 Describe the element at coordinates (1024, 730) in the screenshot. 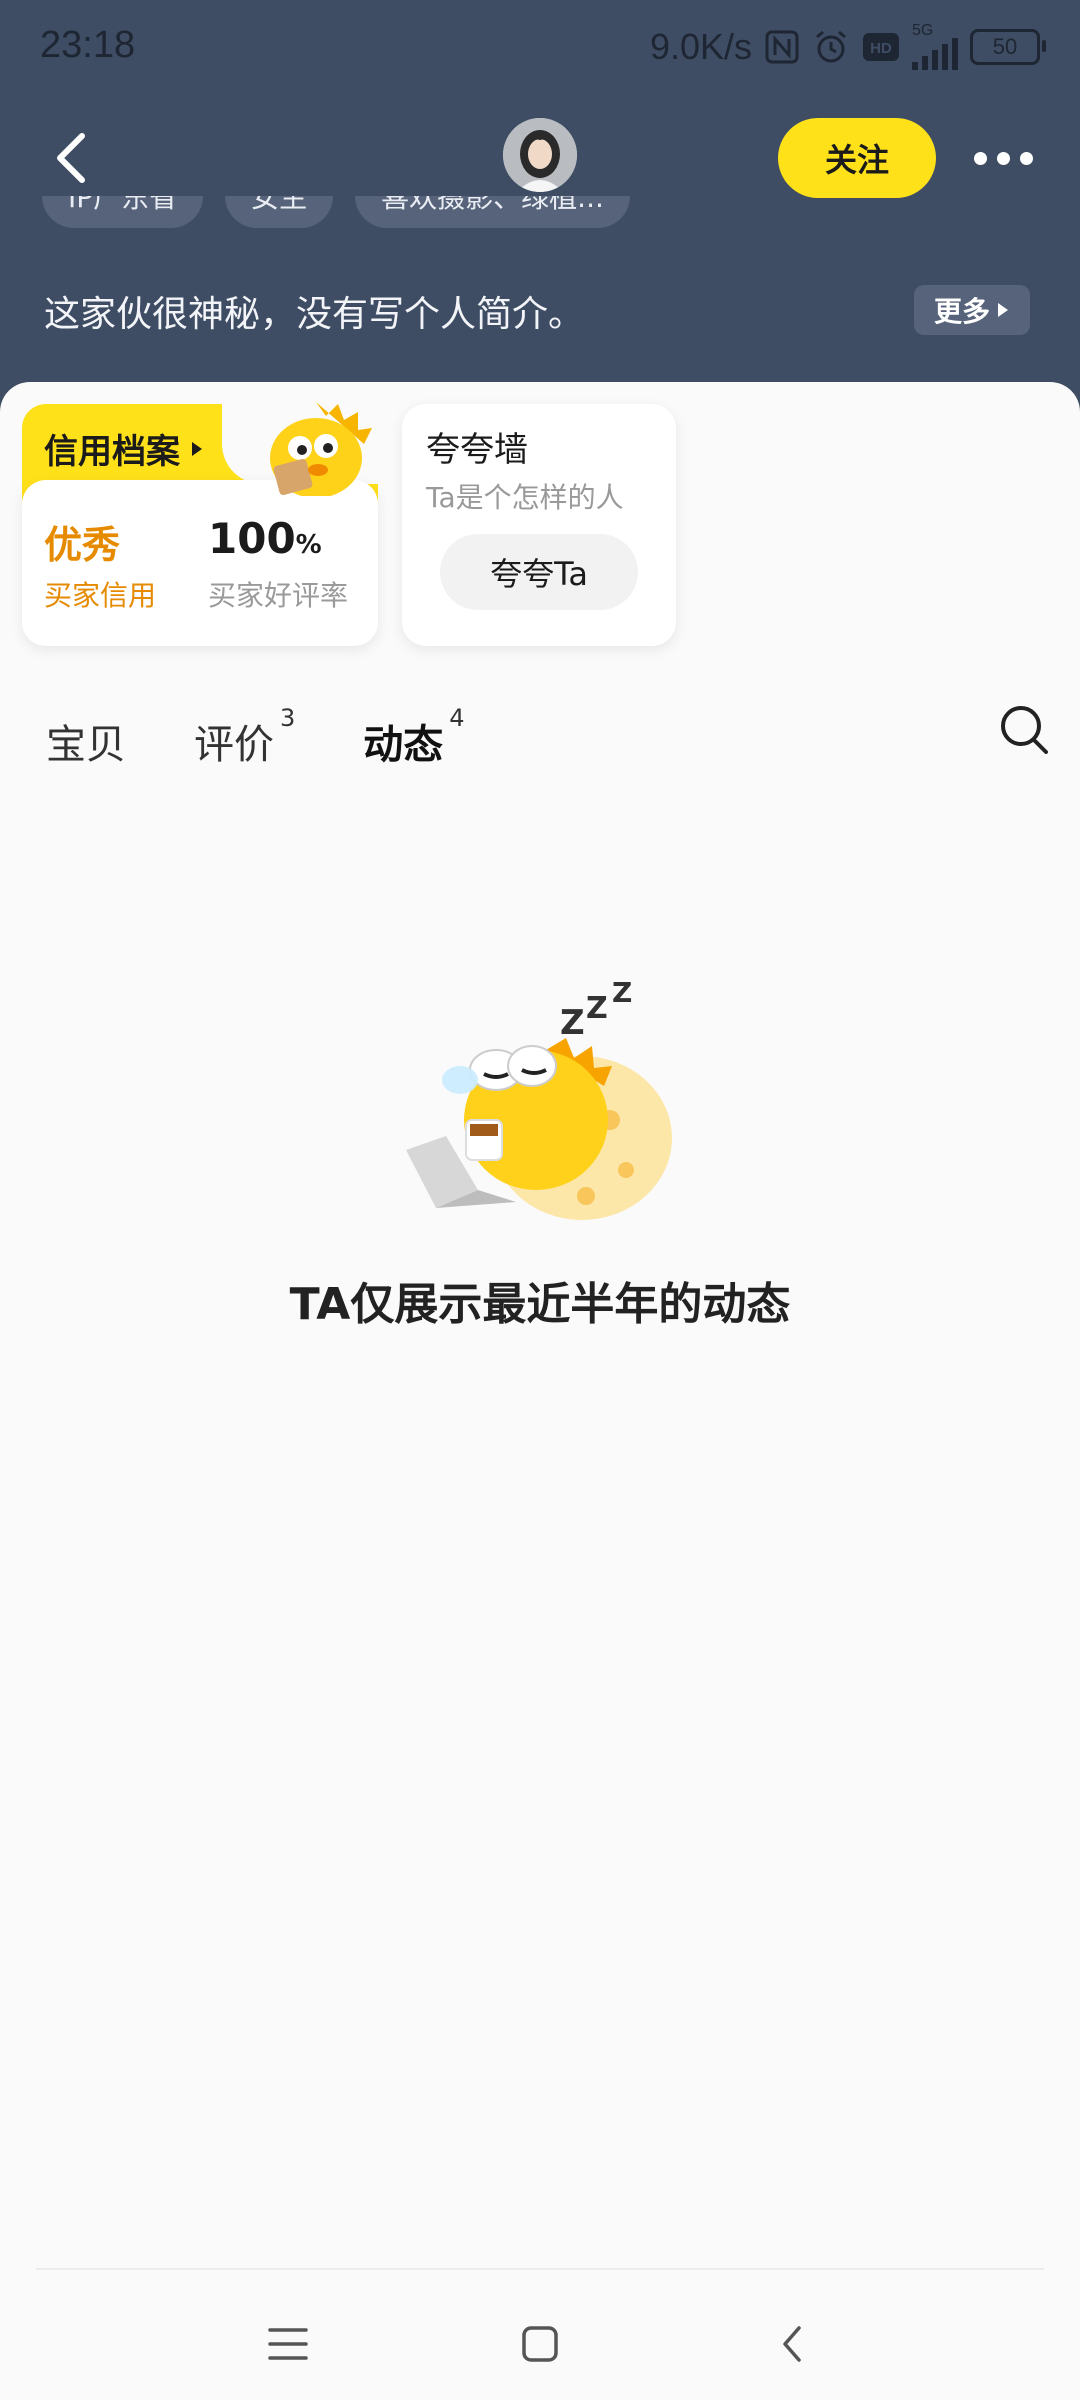

I see `search-icon` at that location.